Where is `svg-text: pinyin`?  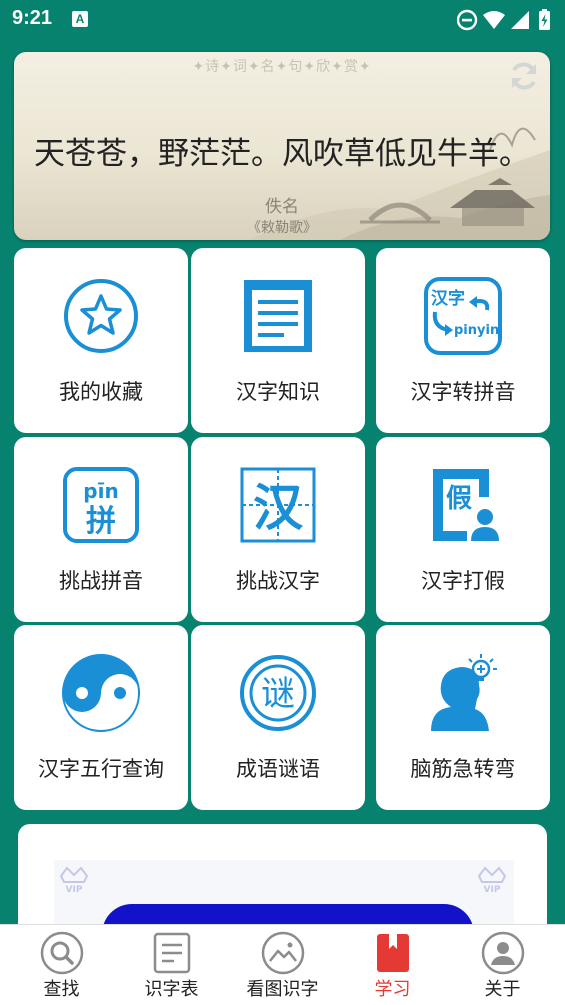 svg-text: pinyin is located at coordinates (476, 330).